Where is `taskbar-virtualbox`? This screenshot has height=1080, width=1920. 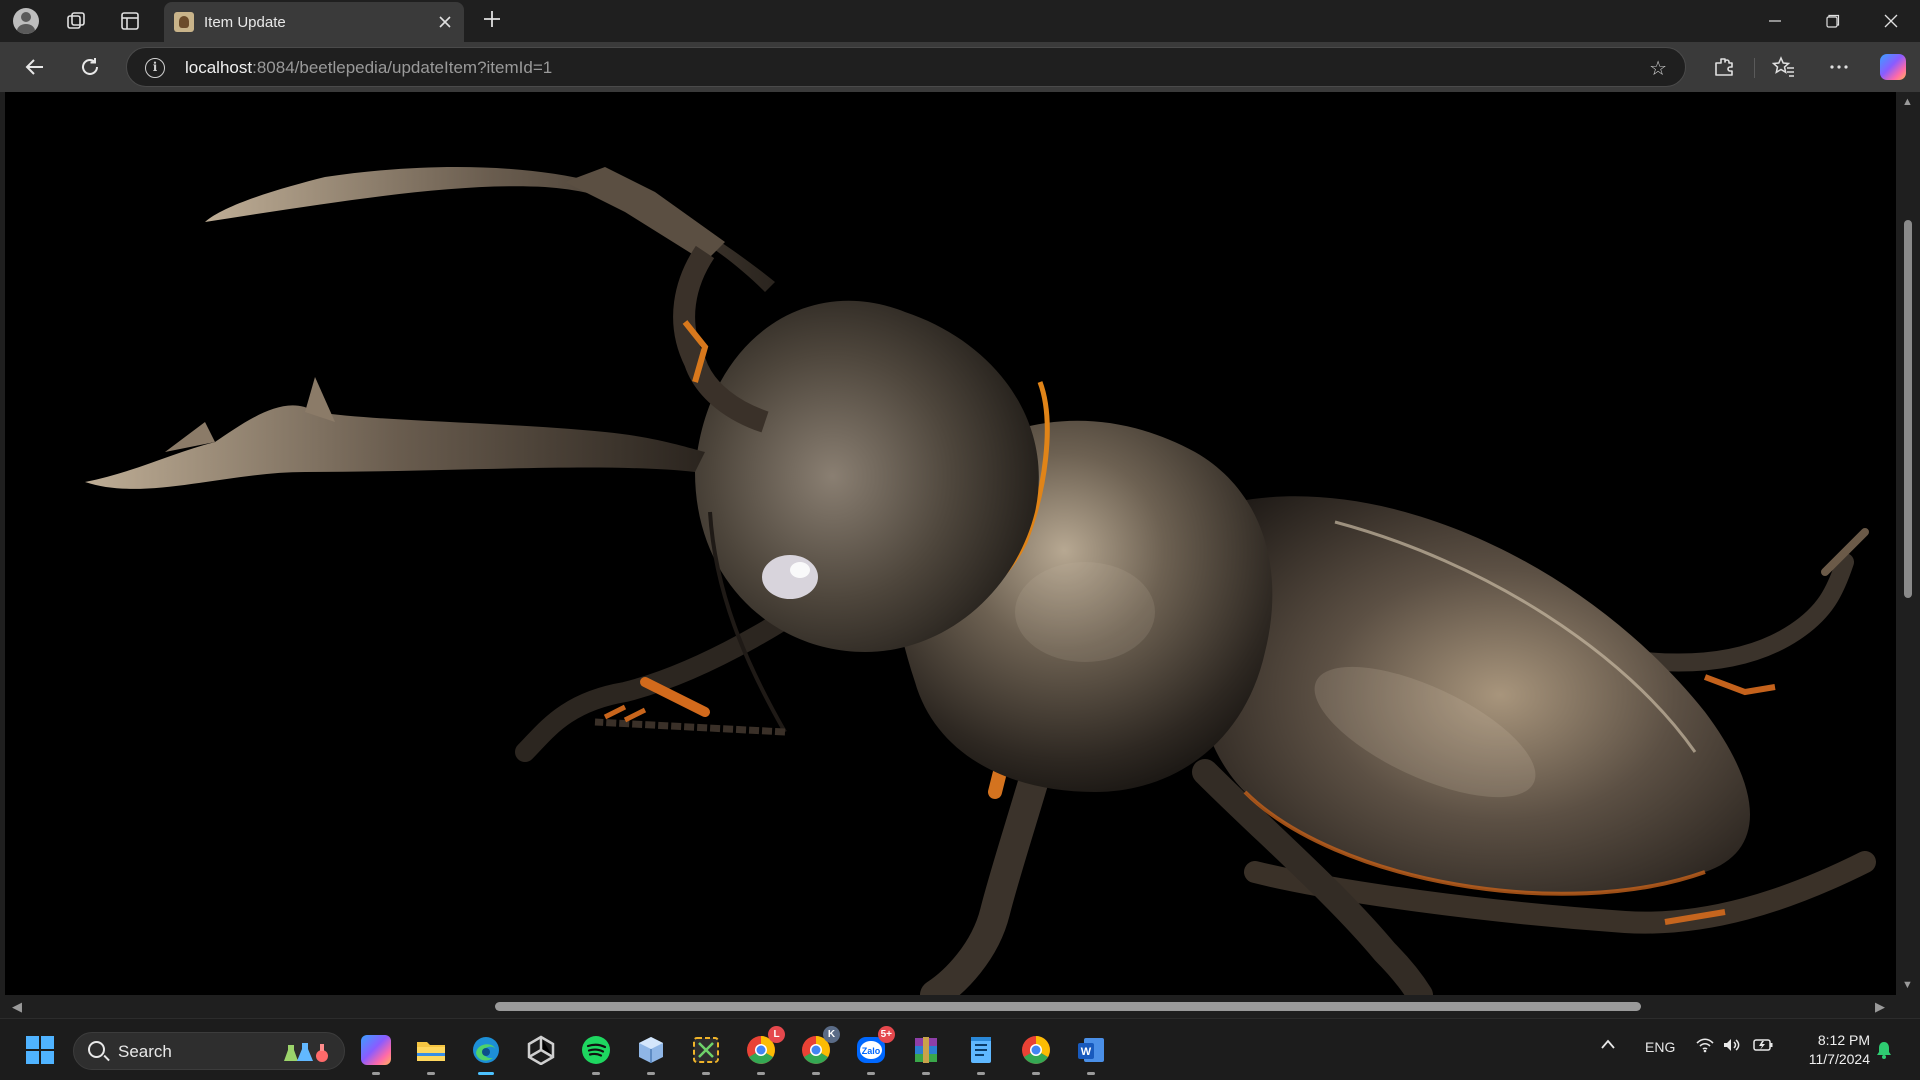
taskbar-virtualbox is located at coordinates (651, 1053).